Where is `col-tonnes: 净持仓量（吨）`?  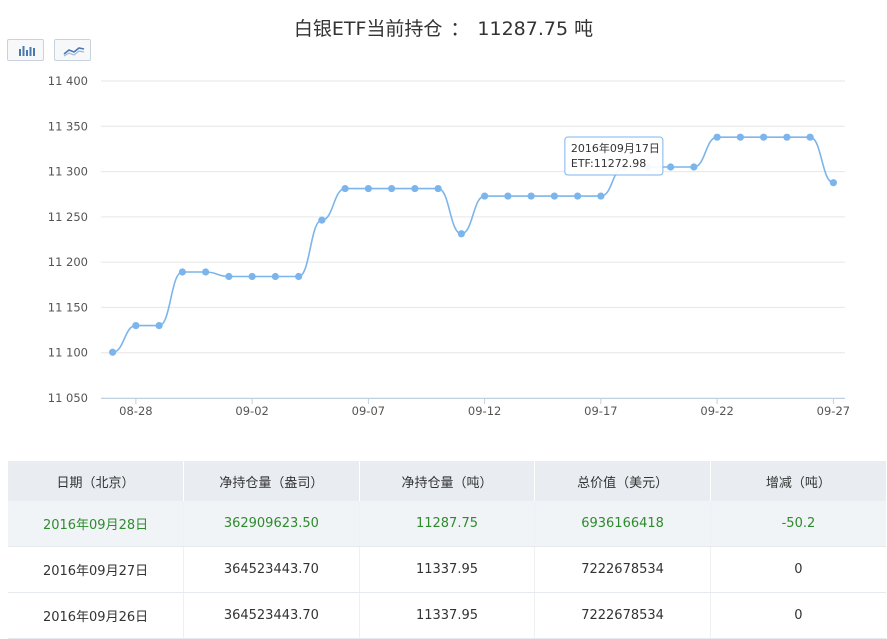 col-tonnes: 净持仓量（吨） is located at coordinates (447, 481).